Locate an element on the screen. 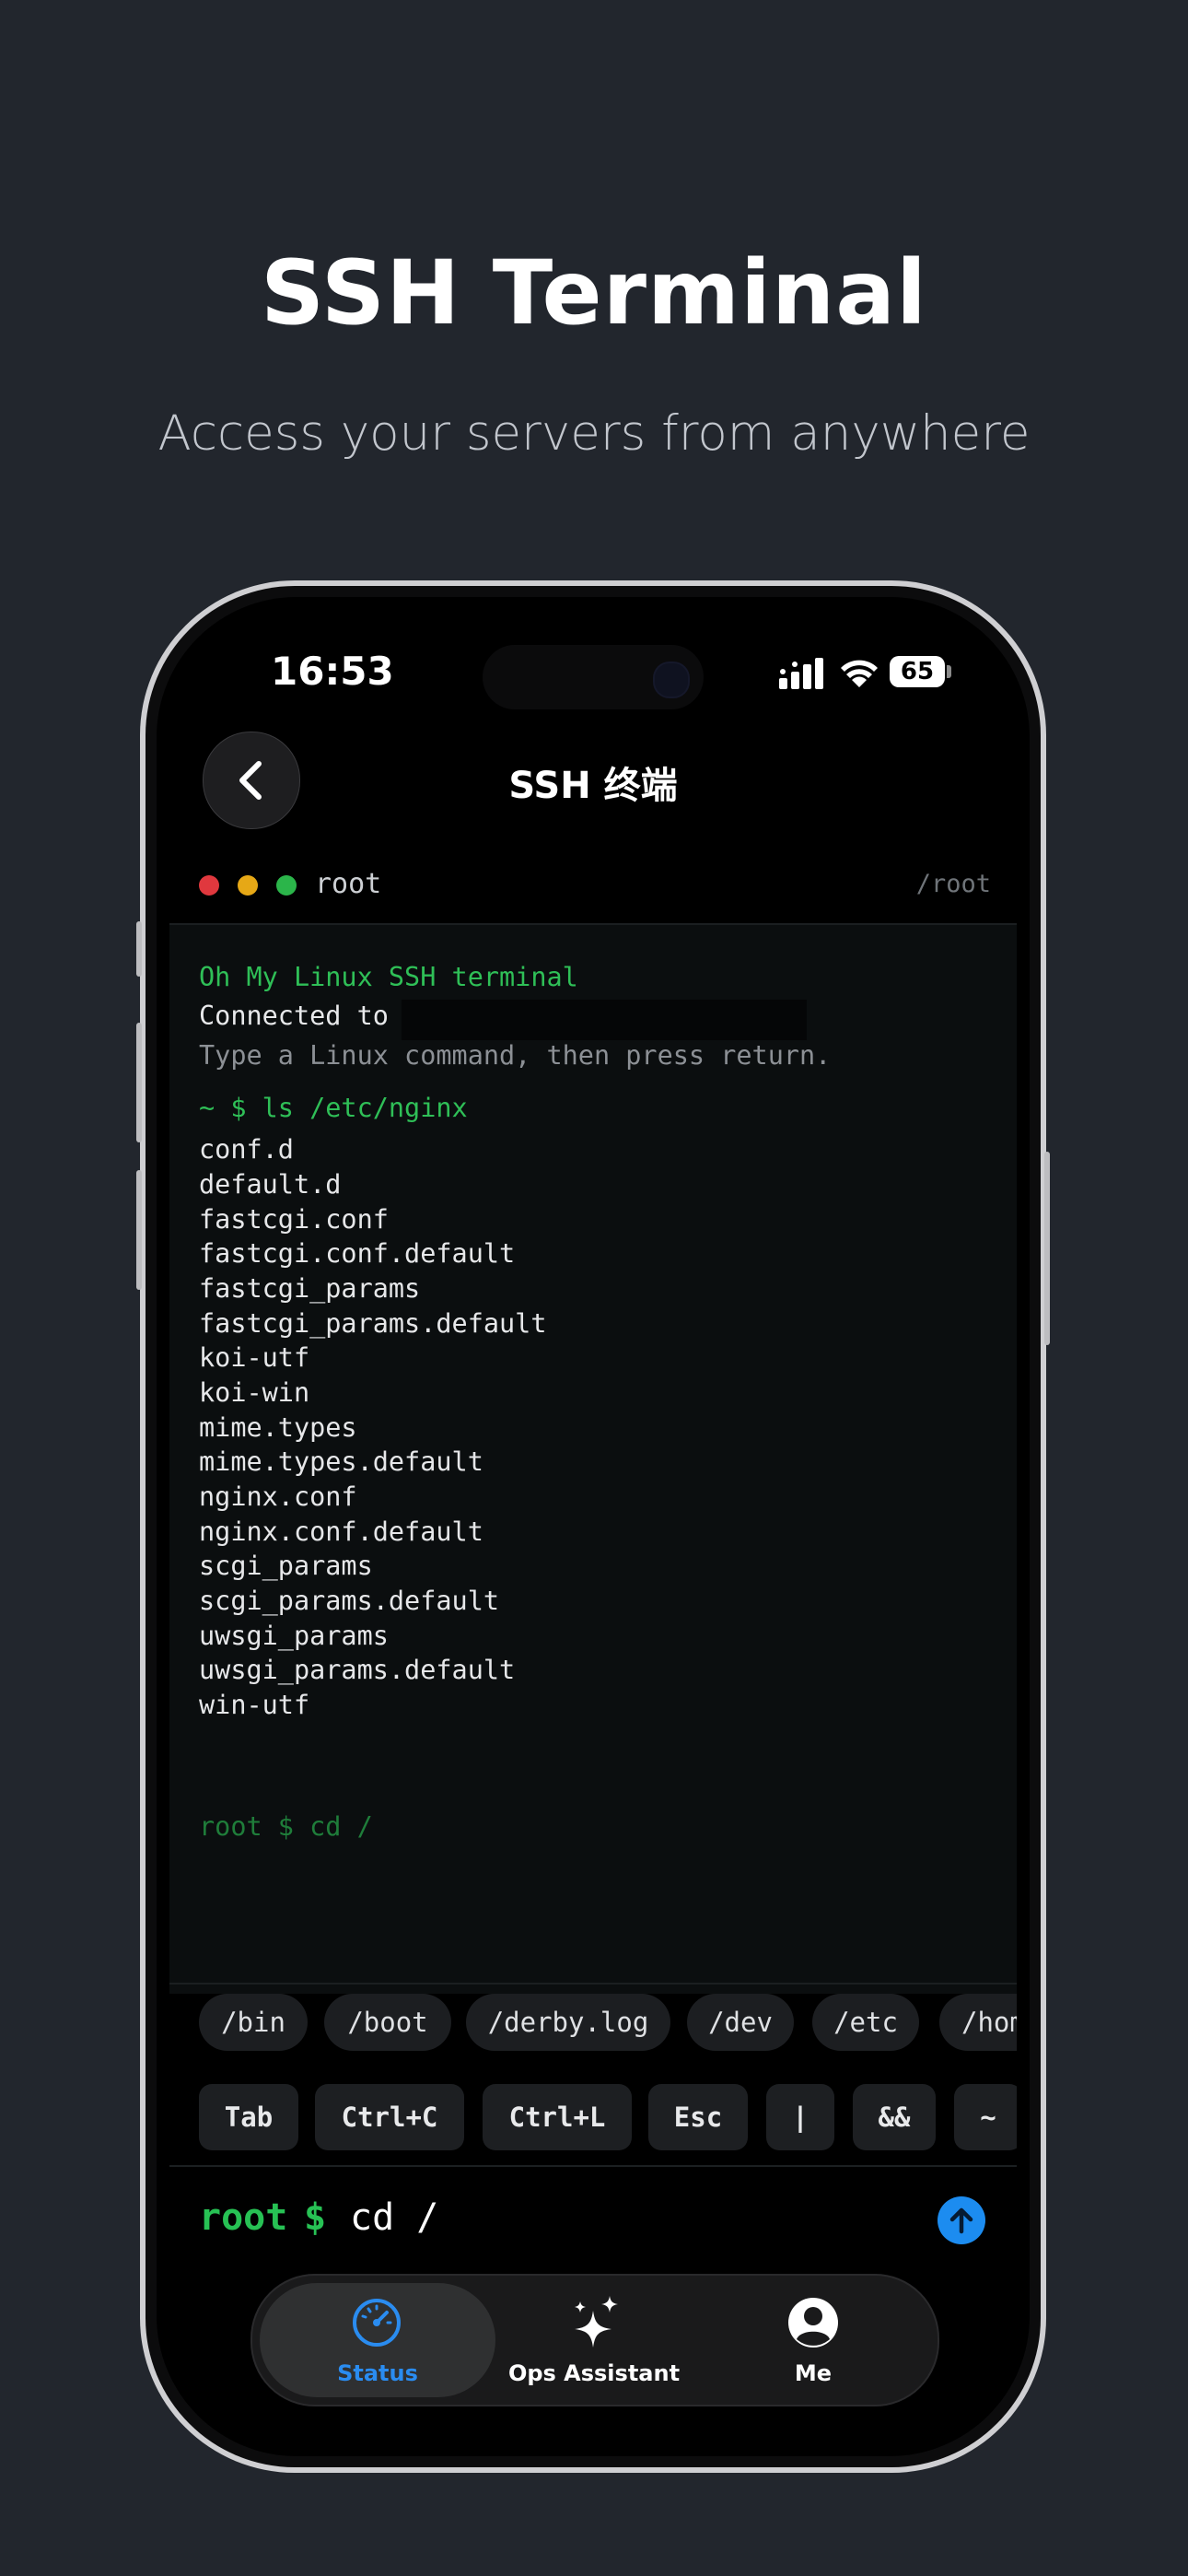 This screenshot has width=1188, height=2576. camera-icon is located at coordinates (671, 680).